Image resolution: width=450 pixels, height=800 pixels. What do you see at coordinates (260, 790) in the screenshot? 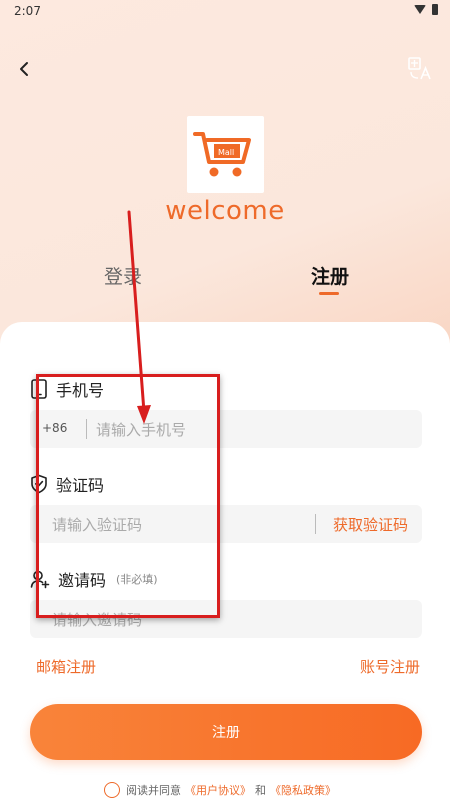
I see `agreement-and: 和` at bounding box center [260, 790].